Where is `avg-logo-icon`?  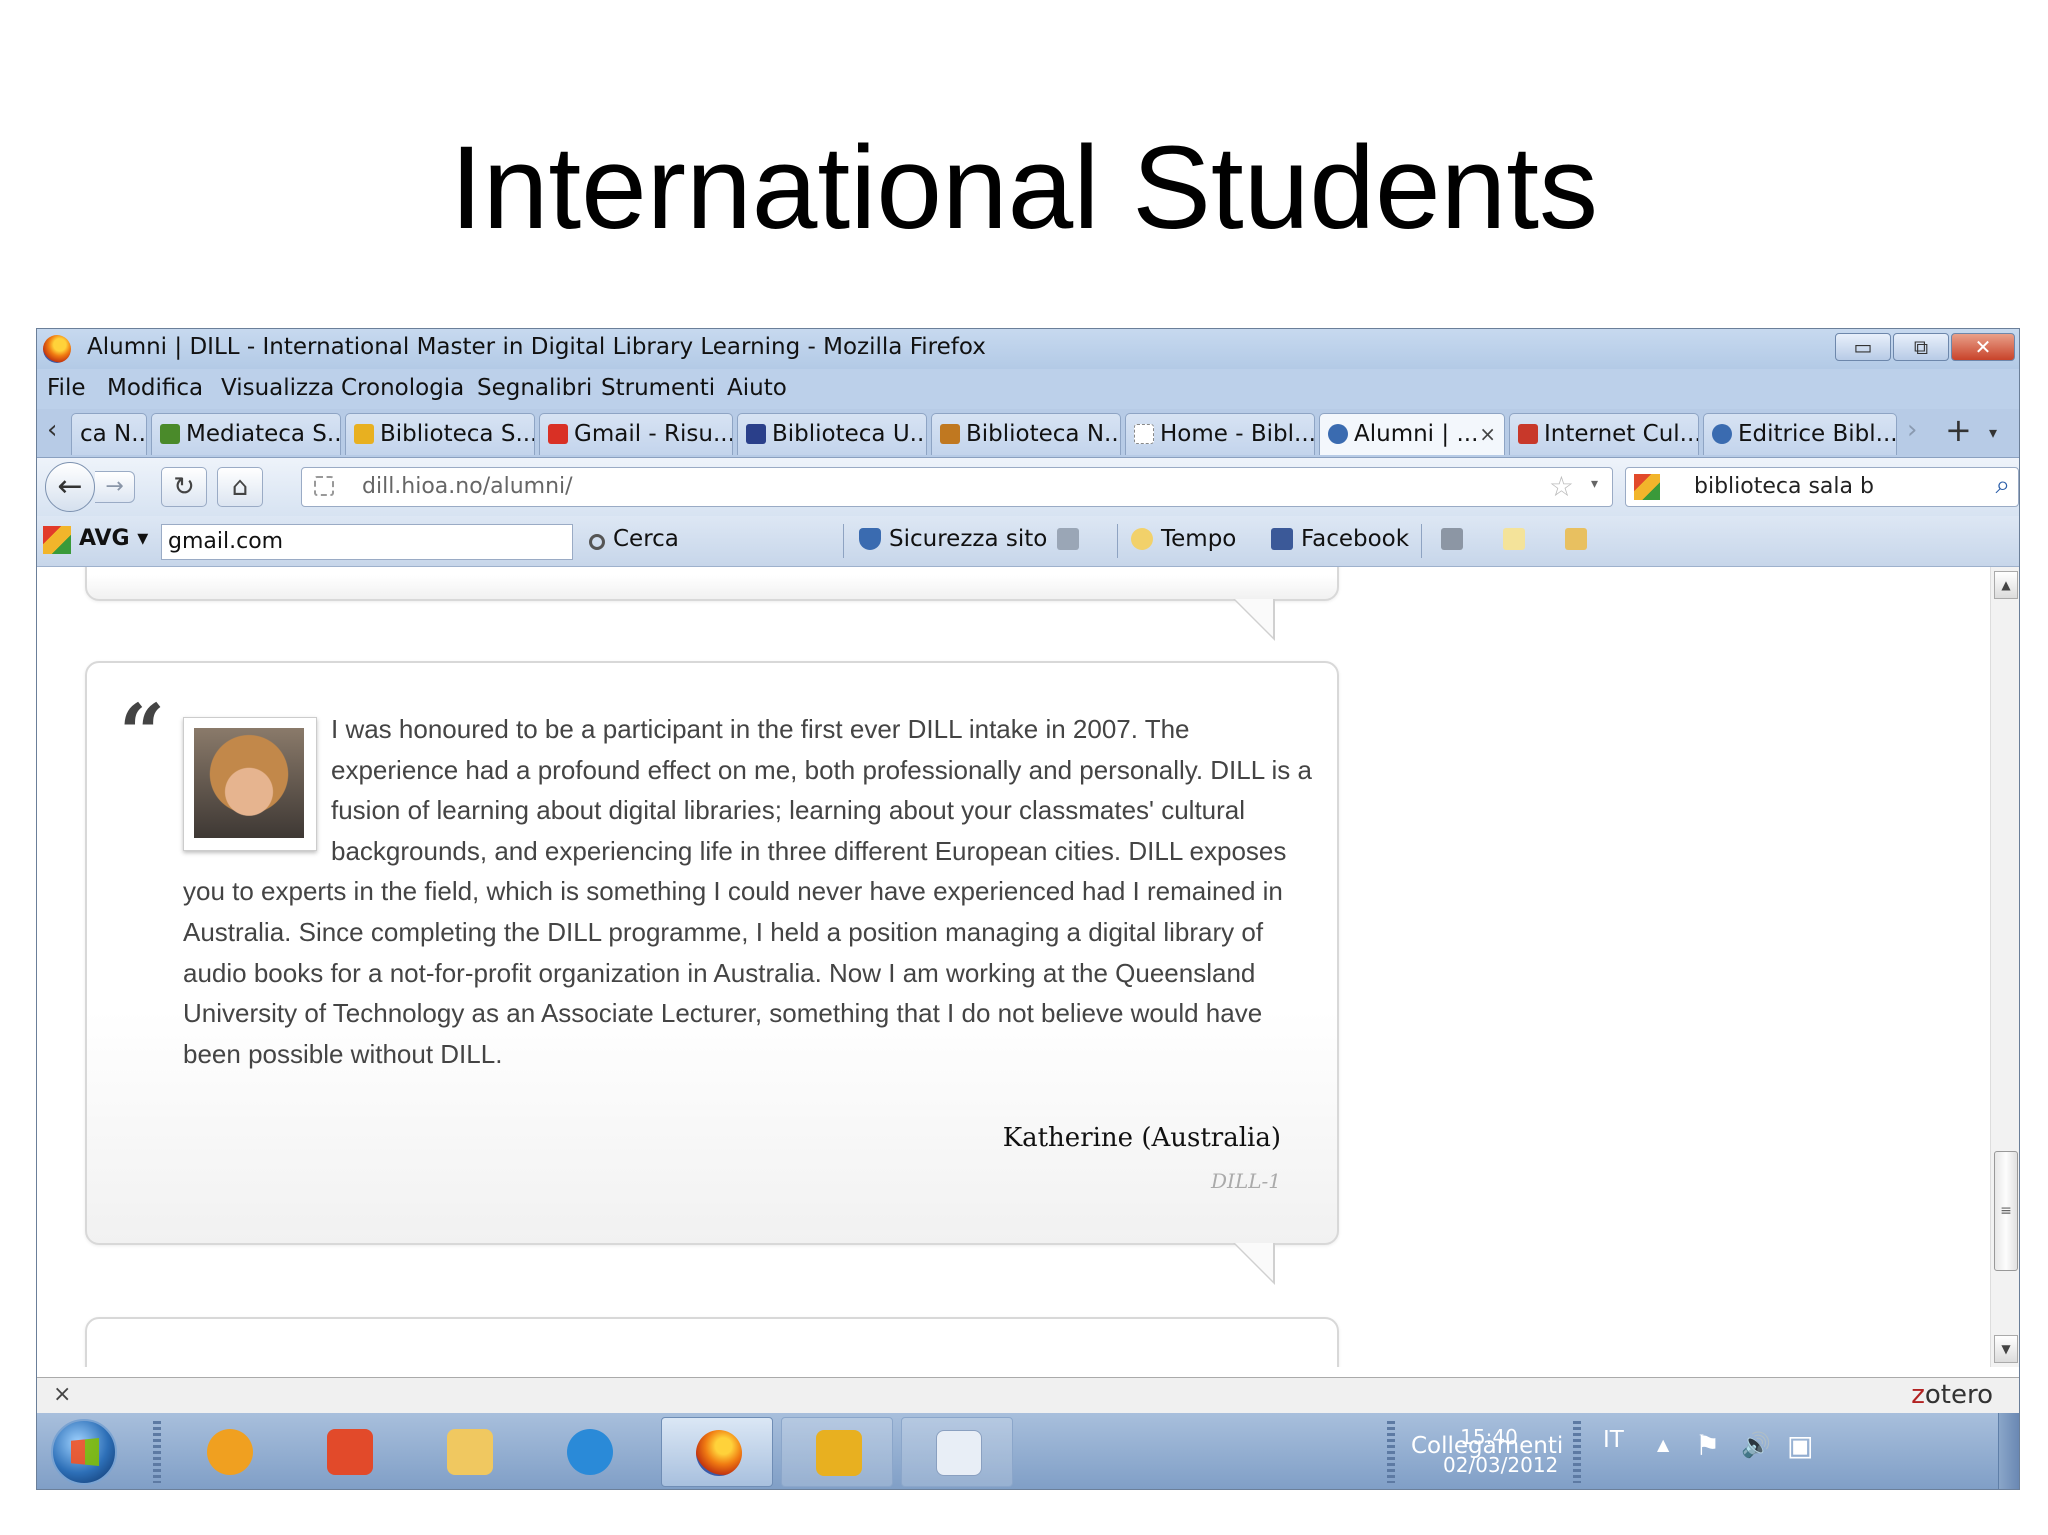
avg-logo-icon is located at coordinates (57, 540).